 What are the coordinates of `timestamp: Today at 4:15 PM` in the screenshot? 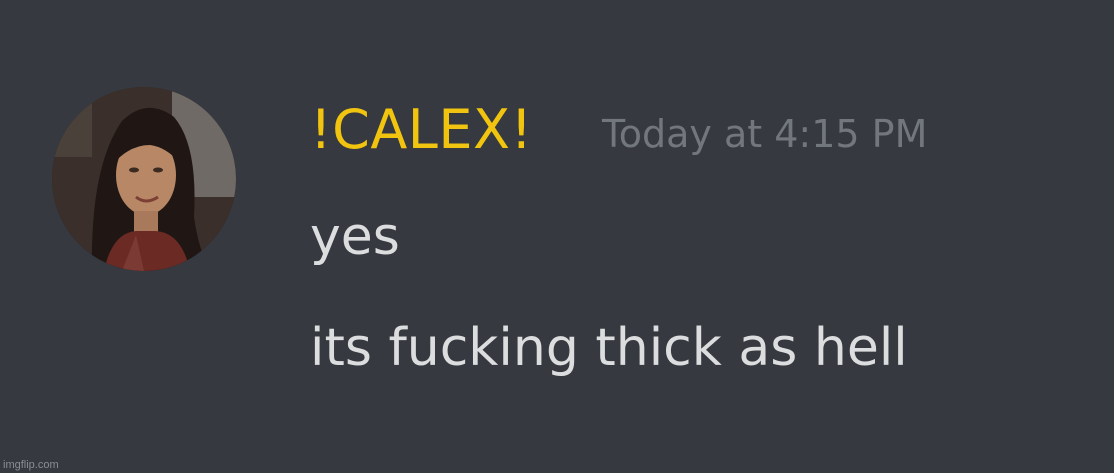 It's located at (765, 134).